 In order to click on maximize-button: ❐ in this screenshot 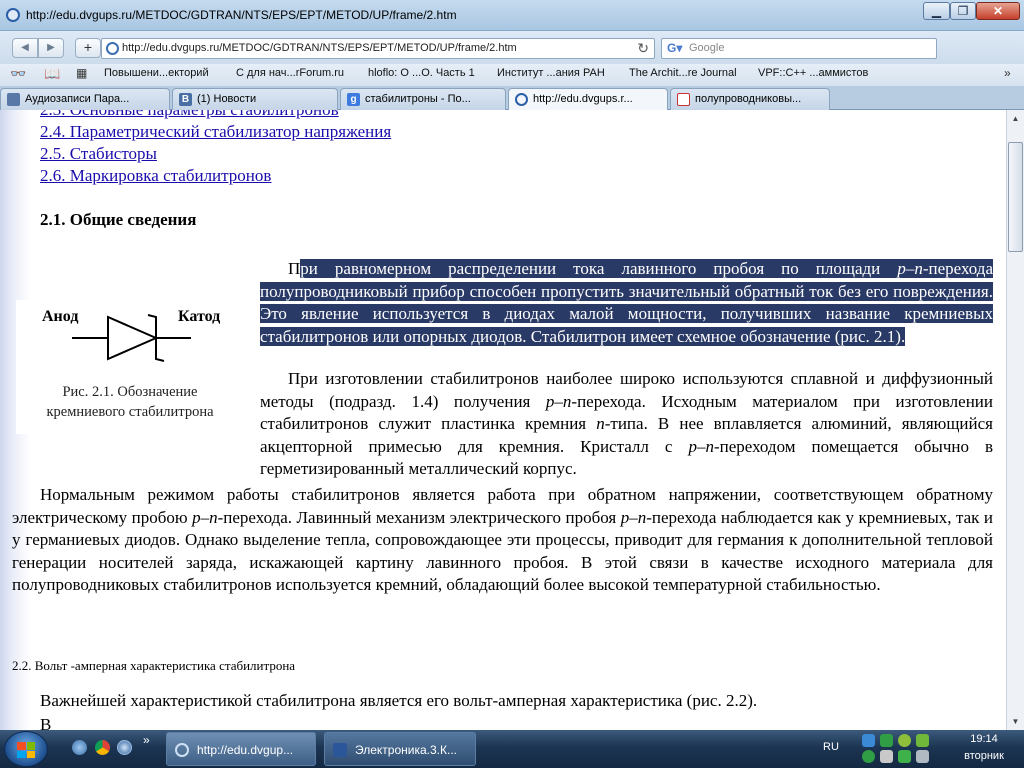, I will do `click(963, 11)`.